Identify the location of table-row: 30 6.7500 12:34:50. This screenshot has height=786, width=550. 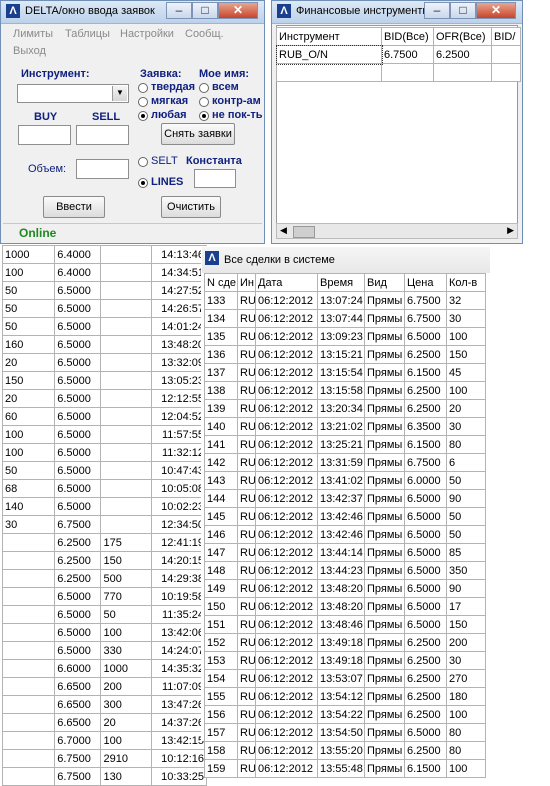
(104, 524).